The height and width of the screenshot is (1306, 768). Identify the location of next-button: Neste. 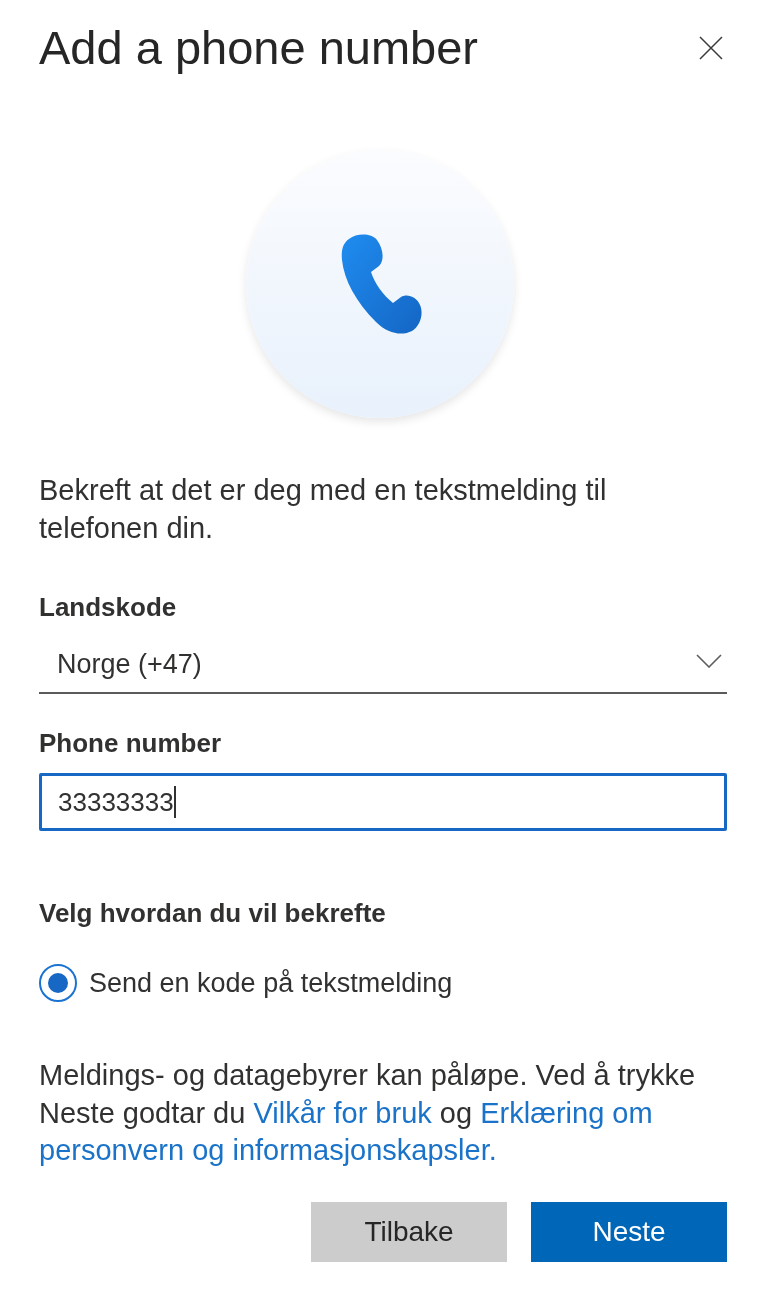
(629, 1231).